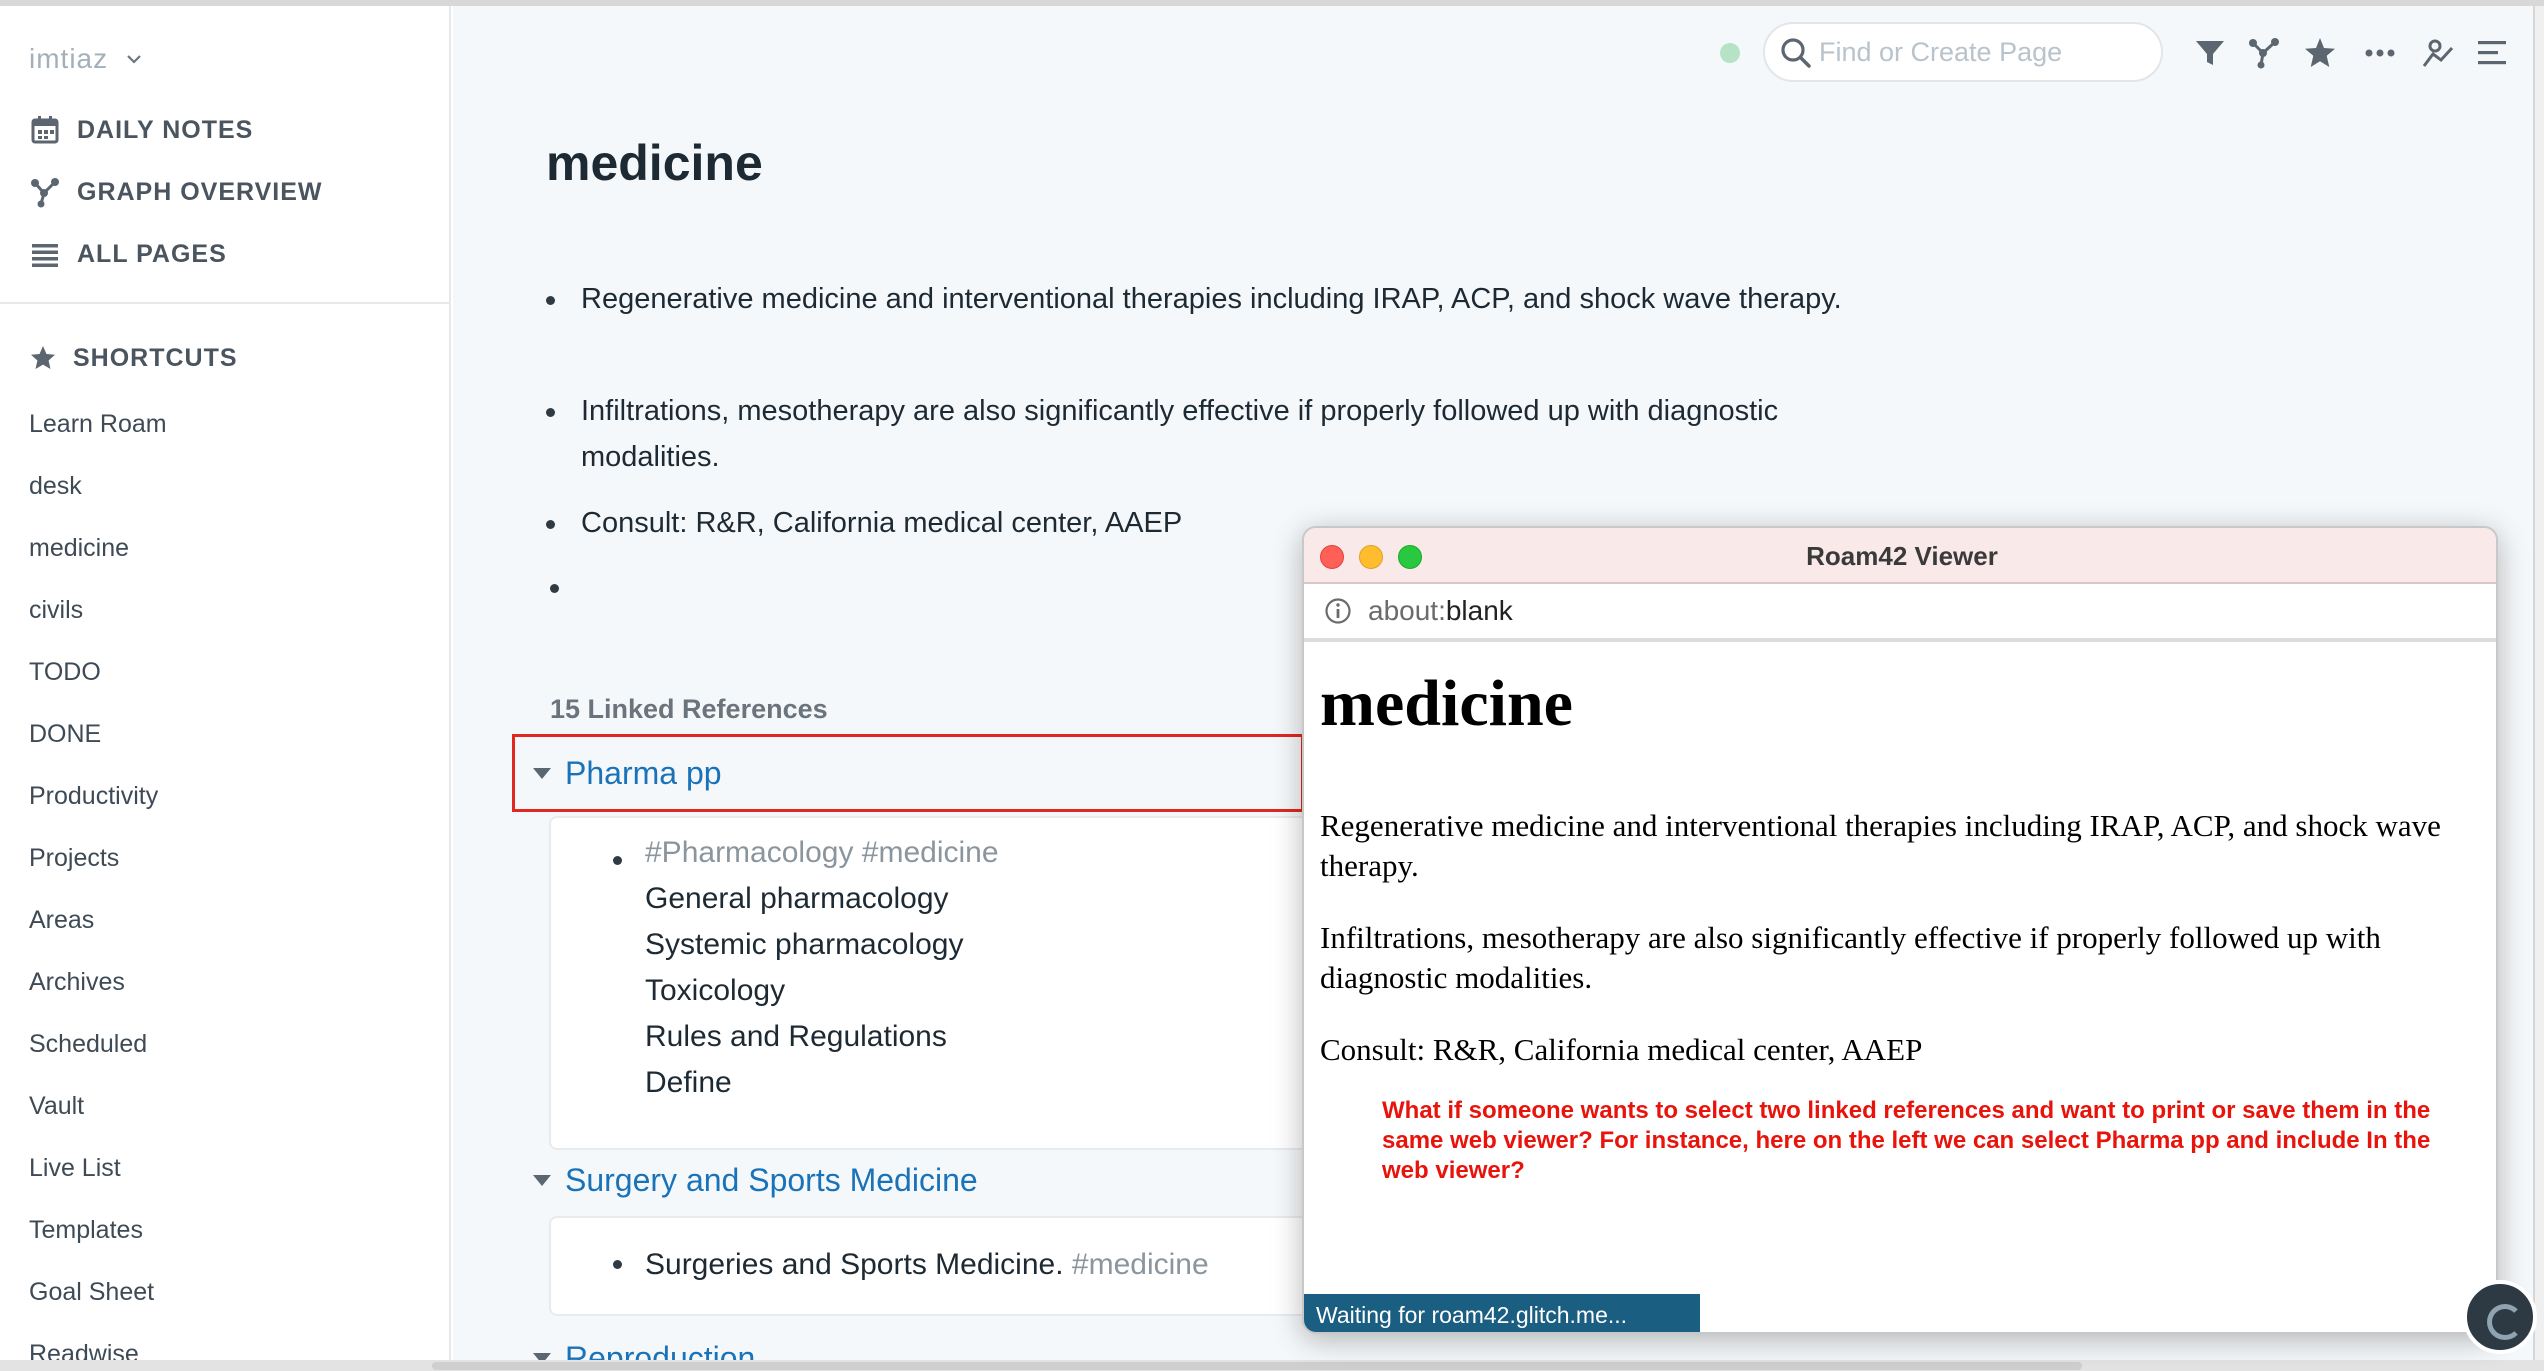 The width and height of the screenshot is (2544, 1371). Describe the element at coordinates (55, 486) in the screenshot. I see `shortcut-desk: desk` at that location.